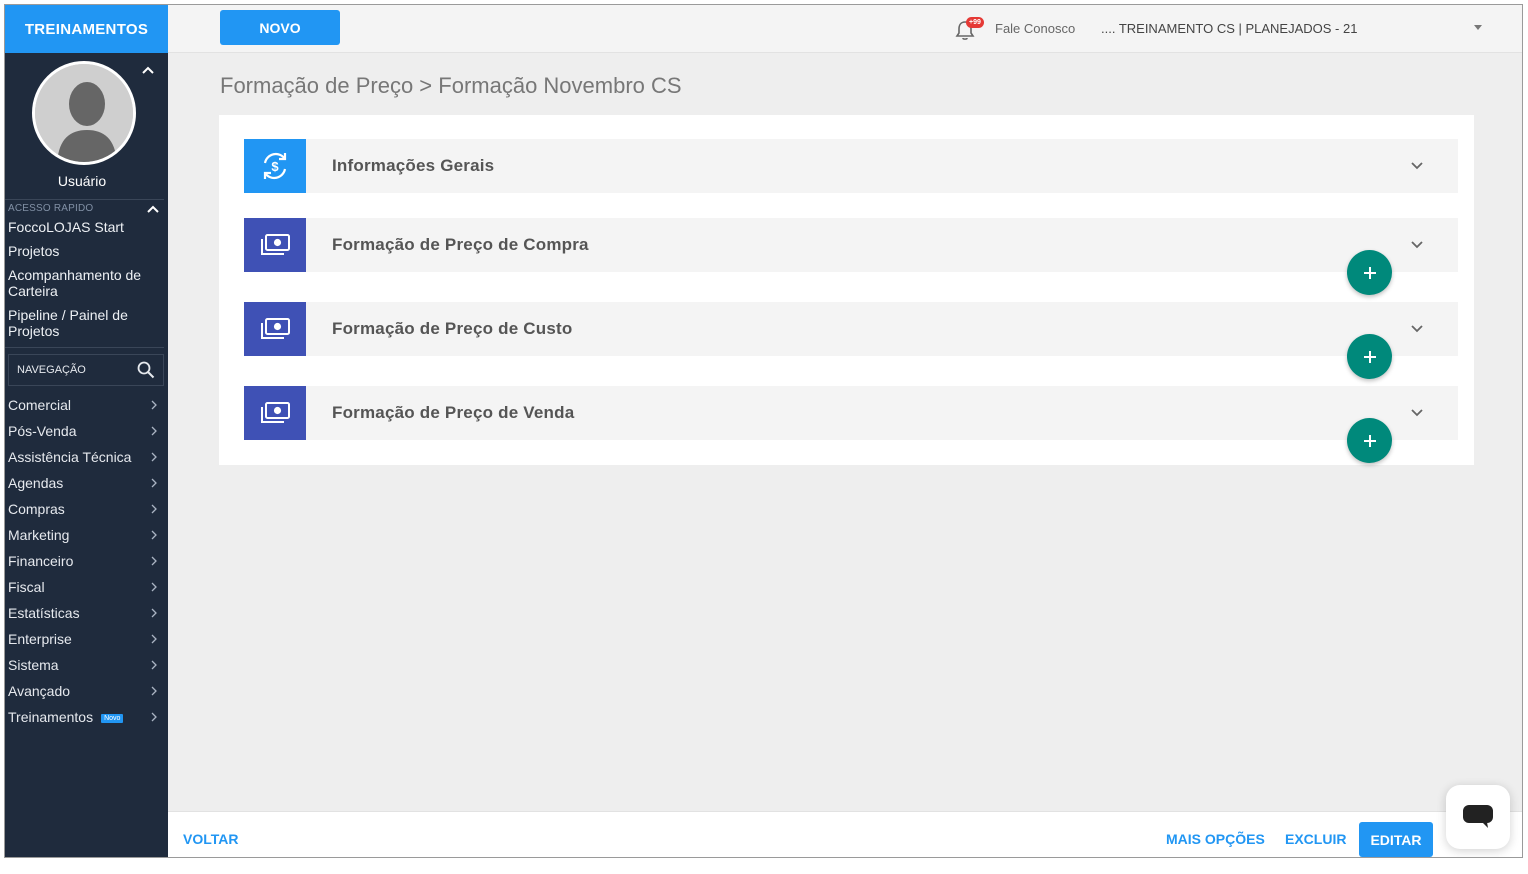 The image size is (1528, 874). I want to click on section-icon-box: $, so click(275, 166).